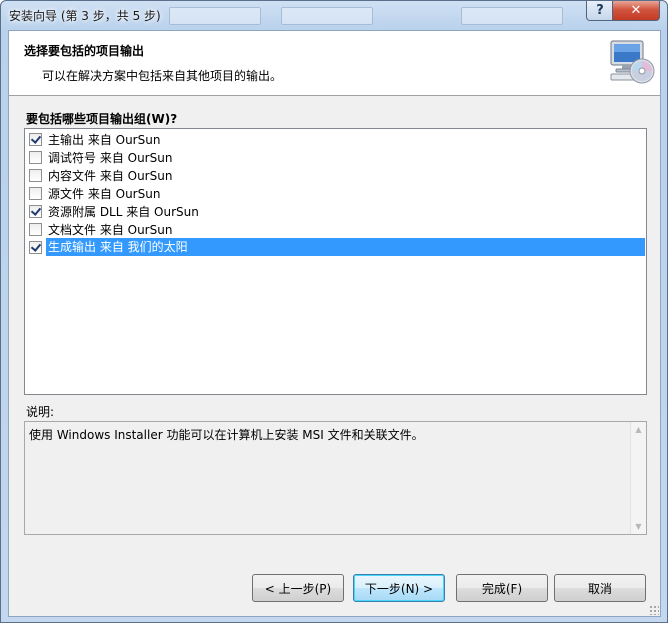 This screenshot has height=623, width=668. I want to click on list-item-label: 源文件 来自 OurSun, so click(104, 193).